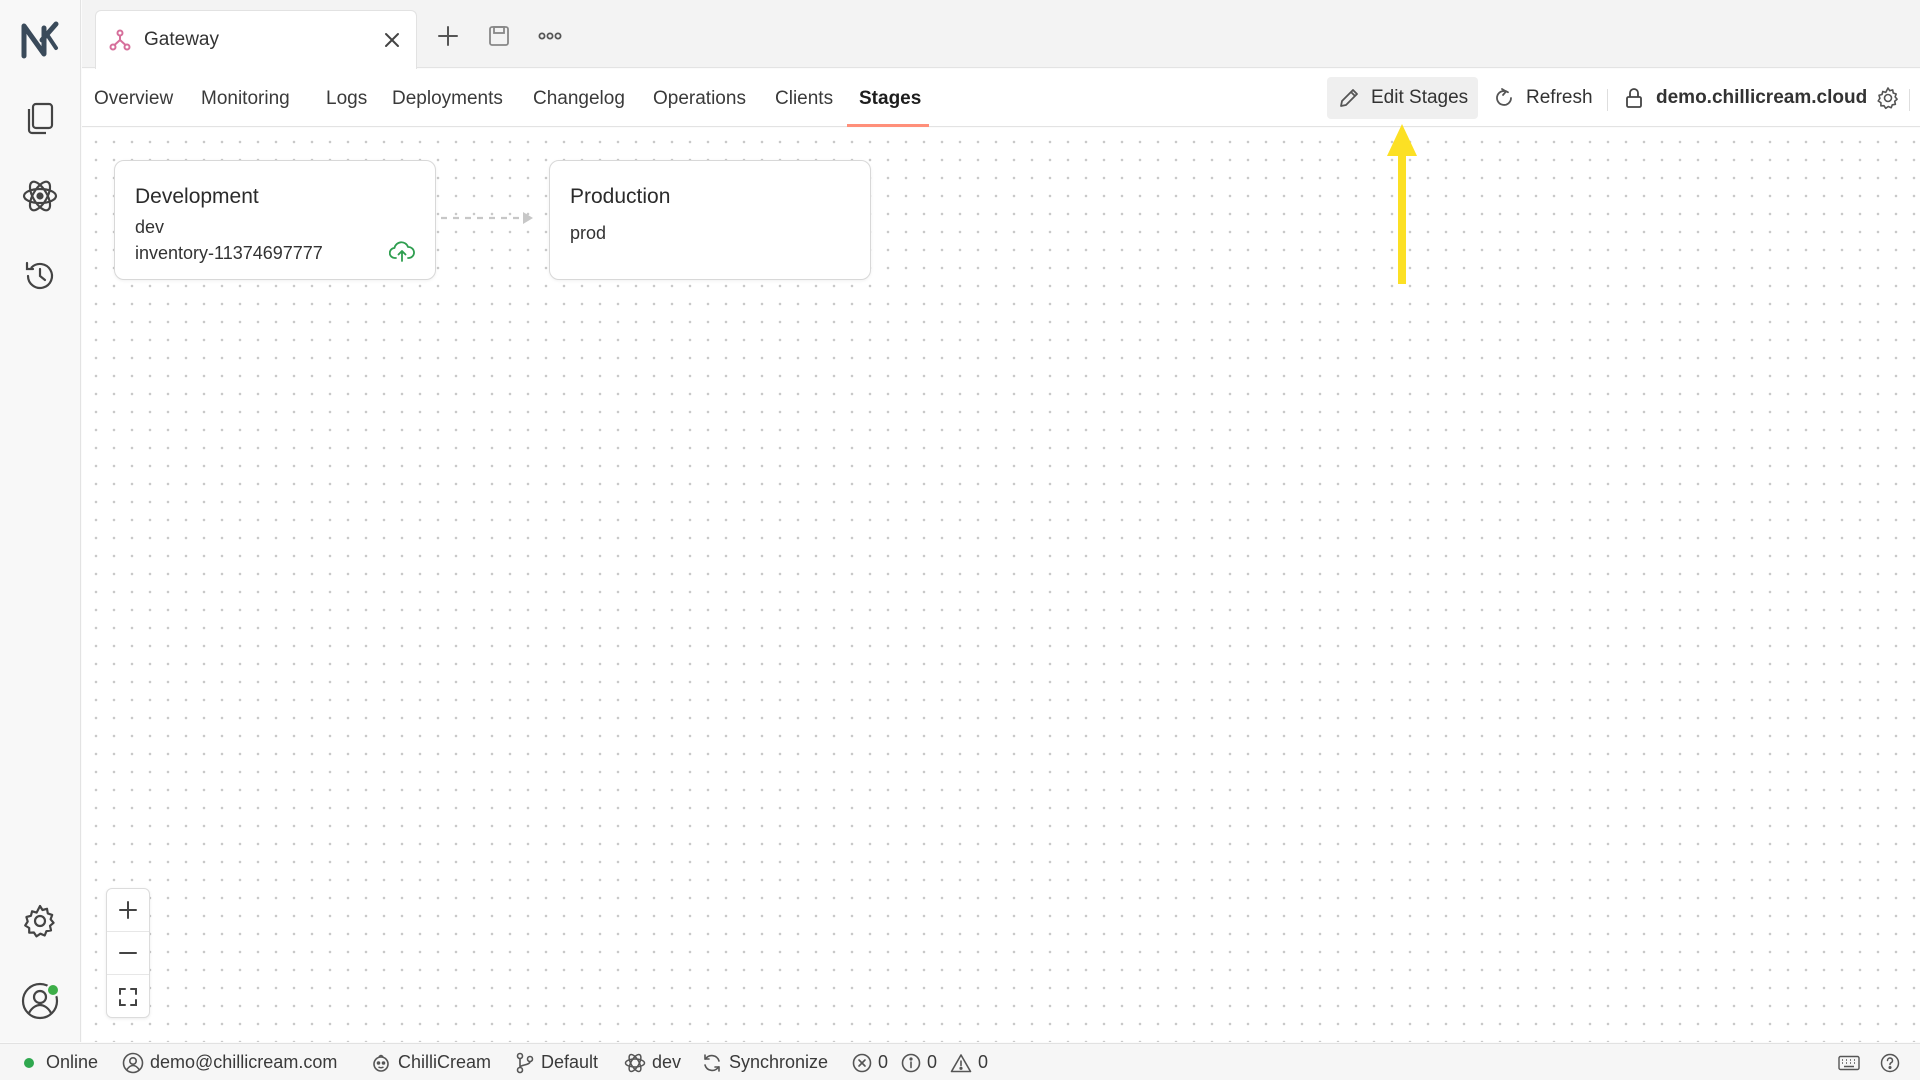 The image size is (1920, 1080). What do you see at coordinates (983, 1062) in the screenshot?
I see `warning-count: 0` at bounding box center [983, 1062].